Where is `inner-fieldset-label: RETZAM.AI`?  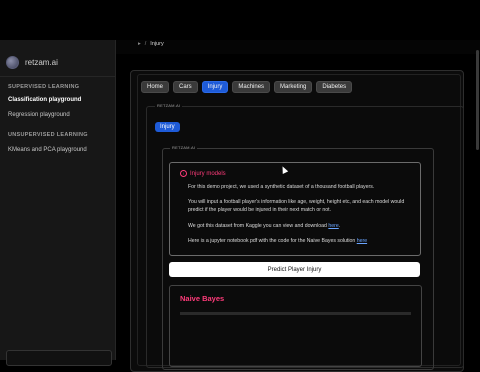 inner-fieldset-label: RETZAM.AI is located at coordinates (184, 147).